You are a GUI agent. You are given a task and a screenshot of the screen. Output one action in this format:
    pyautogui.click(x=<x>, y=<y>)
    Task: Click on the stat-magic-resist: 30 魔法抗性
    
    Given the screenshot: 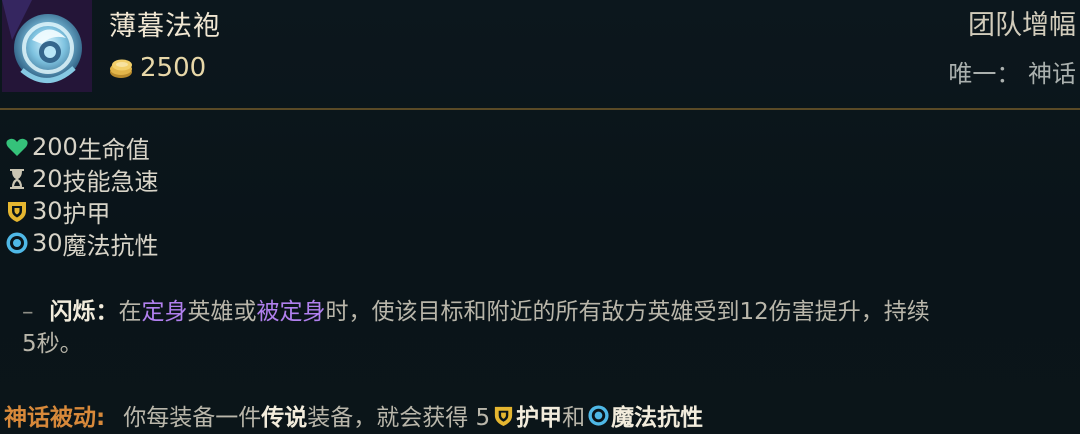 What is the action you would take?
    pyautogui.click(x=81, y=243)
    